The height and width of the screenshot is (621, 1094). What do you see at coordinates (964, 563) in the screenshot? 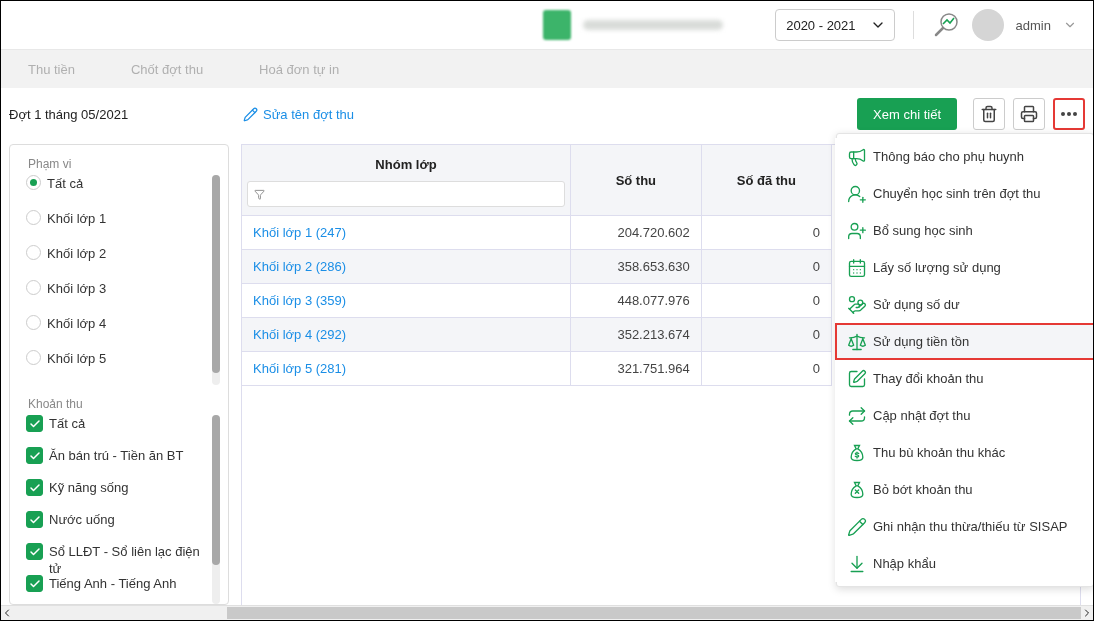
I see `menu-item: Nhập khẩu` at bounding box center [964, 563].